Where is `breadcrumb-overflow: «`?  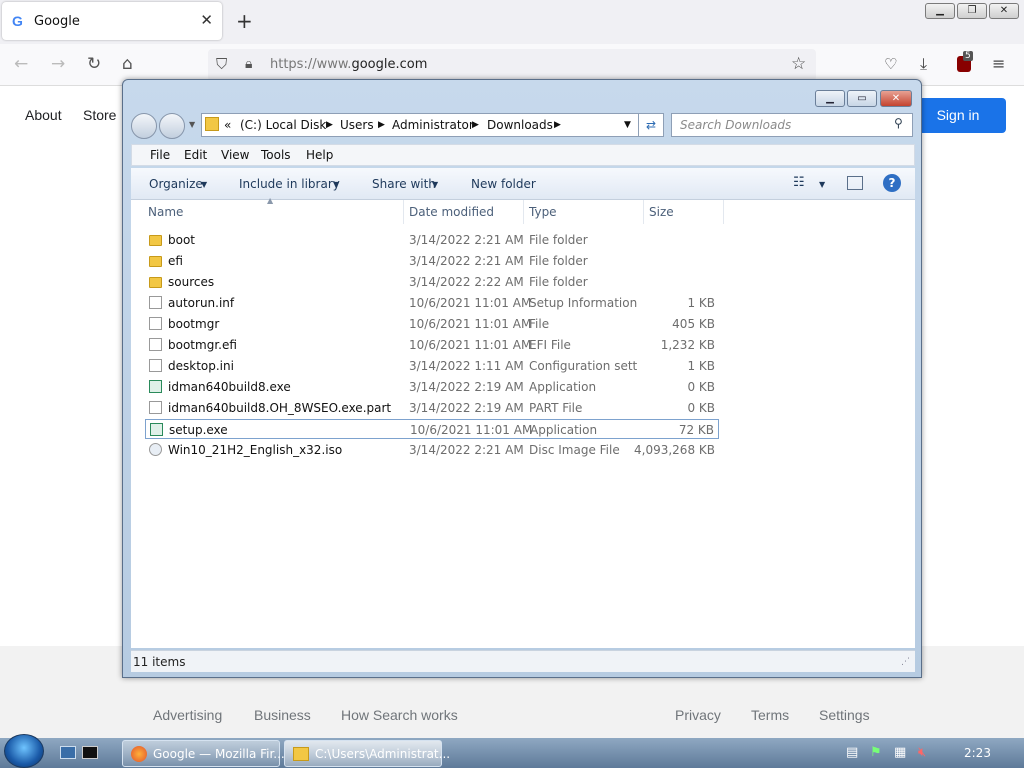 breadcrumb-overflow: « is located at coordinates (227, 125).